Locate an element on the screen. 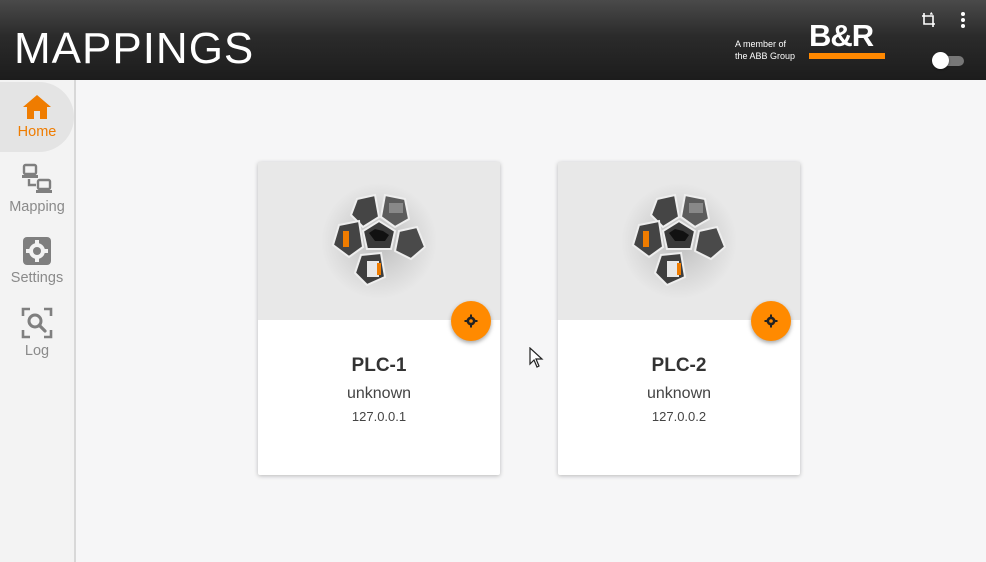 The height and width of the screenshot is (562, 986). plc-card-1: PLC-1 unknown 127.0.0.1 is located at coordinates (379, 318).